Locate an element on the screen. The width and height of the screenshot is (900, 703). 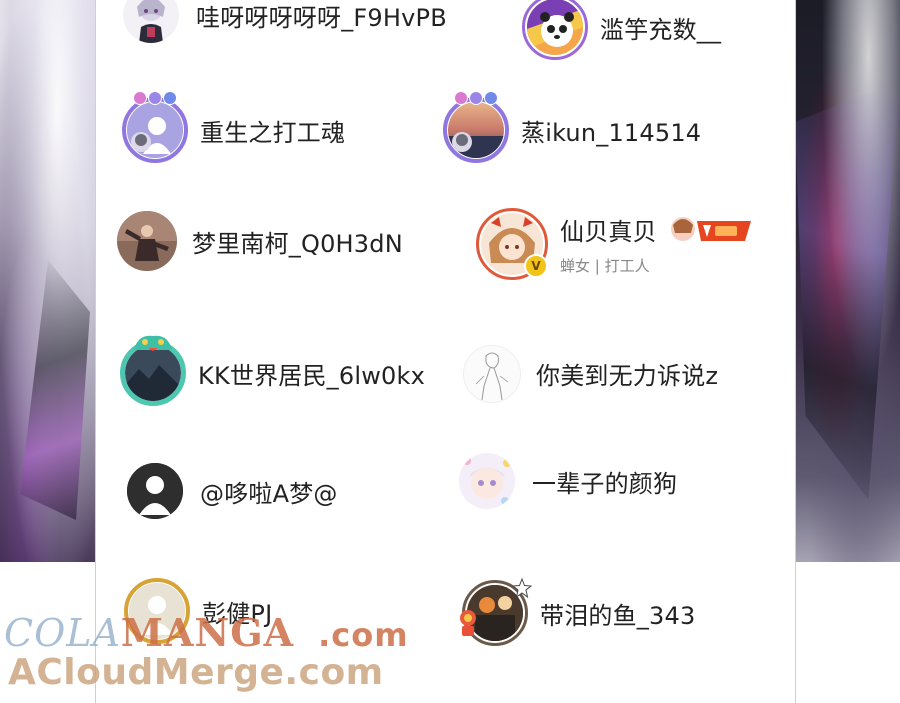
user-entry: 一辈子的颜狗 is located at coordinates (565, 481).